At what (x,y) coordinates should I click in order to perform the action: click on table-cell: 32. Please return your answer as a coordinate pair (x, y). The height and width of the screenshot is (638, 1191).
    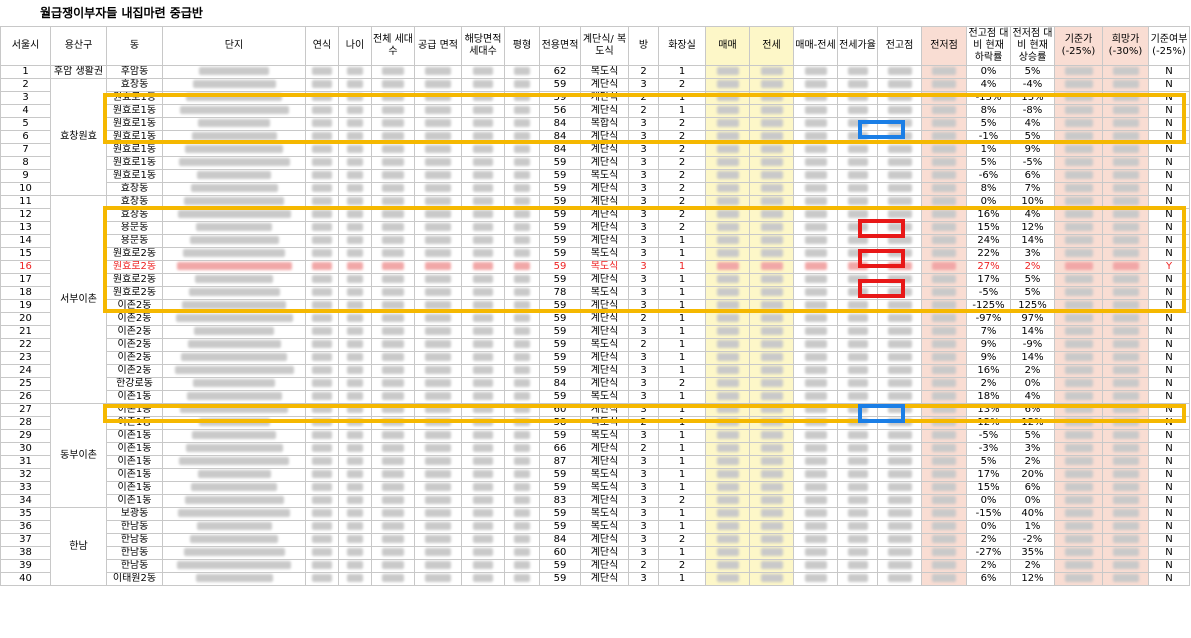
    Looking at the image, I should click on (25, 475).